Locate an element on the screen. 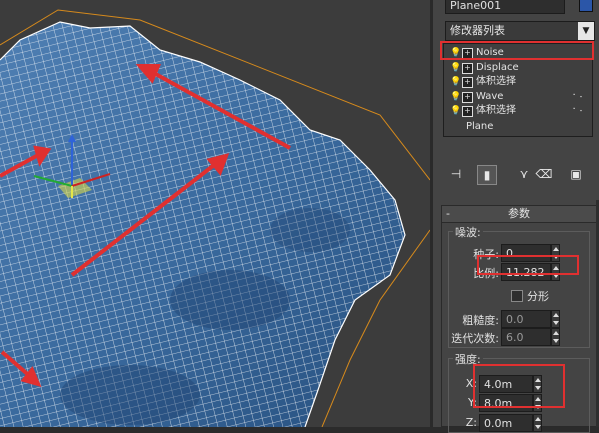  roughness-field: 0.0 is located at coordinates (526, 319).